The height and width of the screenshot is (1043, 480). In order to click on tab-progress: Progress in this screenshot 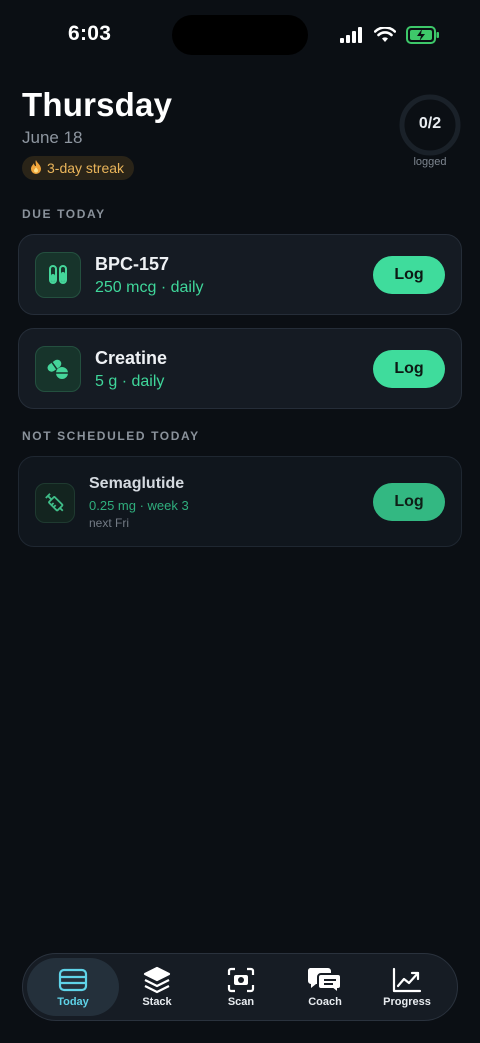, I will do `click(407, 987)`.